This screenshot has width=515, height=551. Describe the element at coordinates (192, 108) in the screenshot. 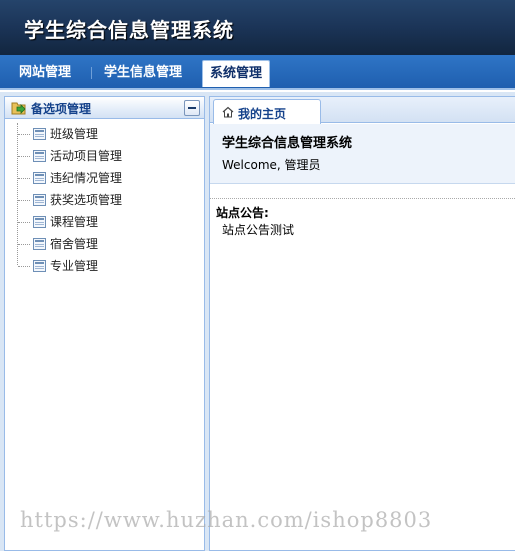

I see `collapse-icon` at that location.